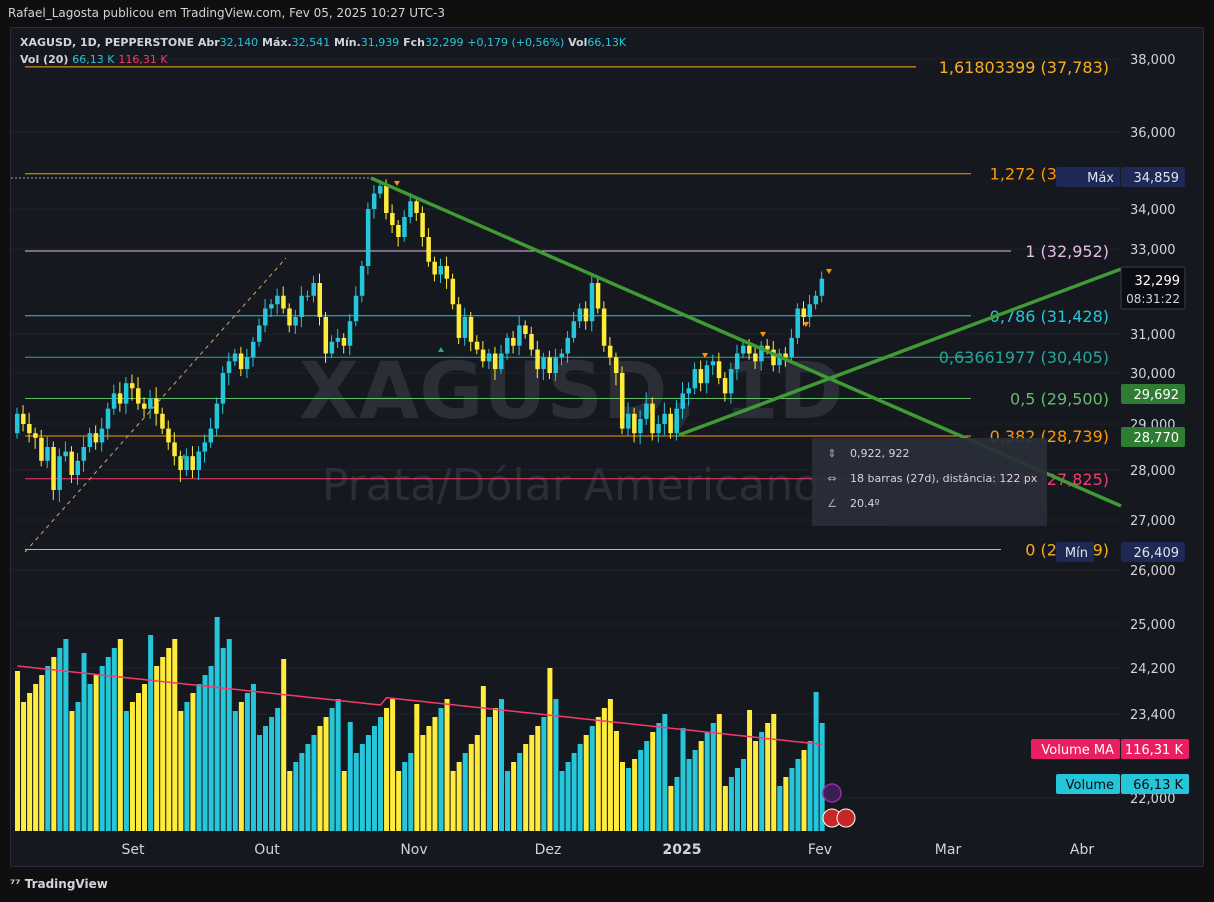 The image size is (1214, 902). Describe the element at coordinates (208, 42) in the screenshot. I see `legend-open-label: Abr` at that location.